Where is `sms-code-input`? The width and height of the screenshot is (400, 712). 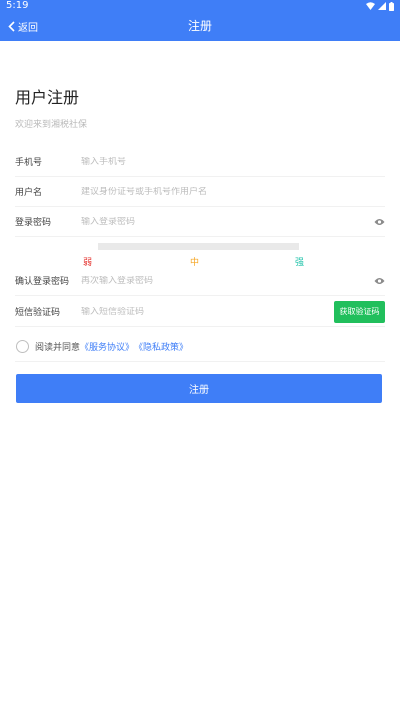
sms-code-input is located at coordinates (207, 311).